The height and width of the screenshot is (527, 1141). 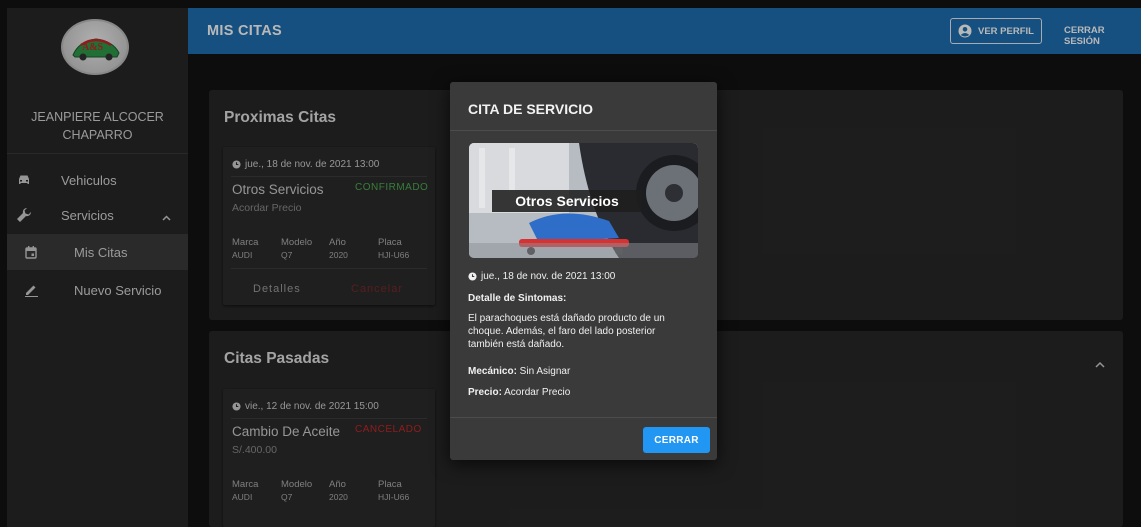 What do you see at coordinates (588, 392) in the screenshot?
I see `price-info: Precio: Acordar Precio` at bounding box center [588, 392].